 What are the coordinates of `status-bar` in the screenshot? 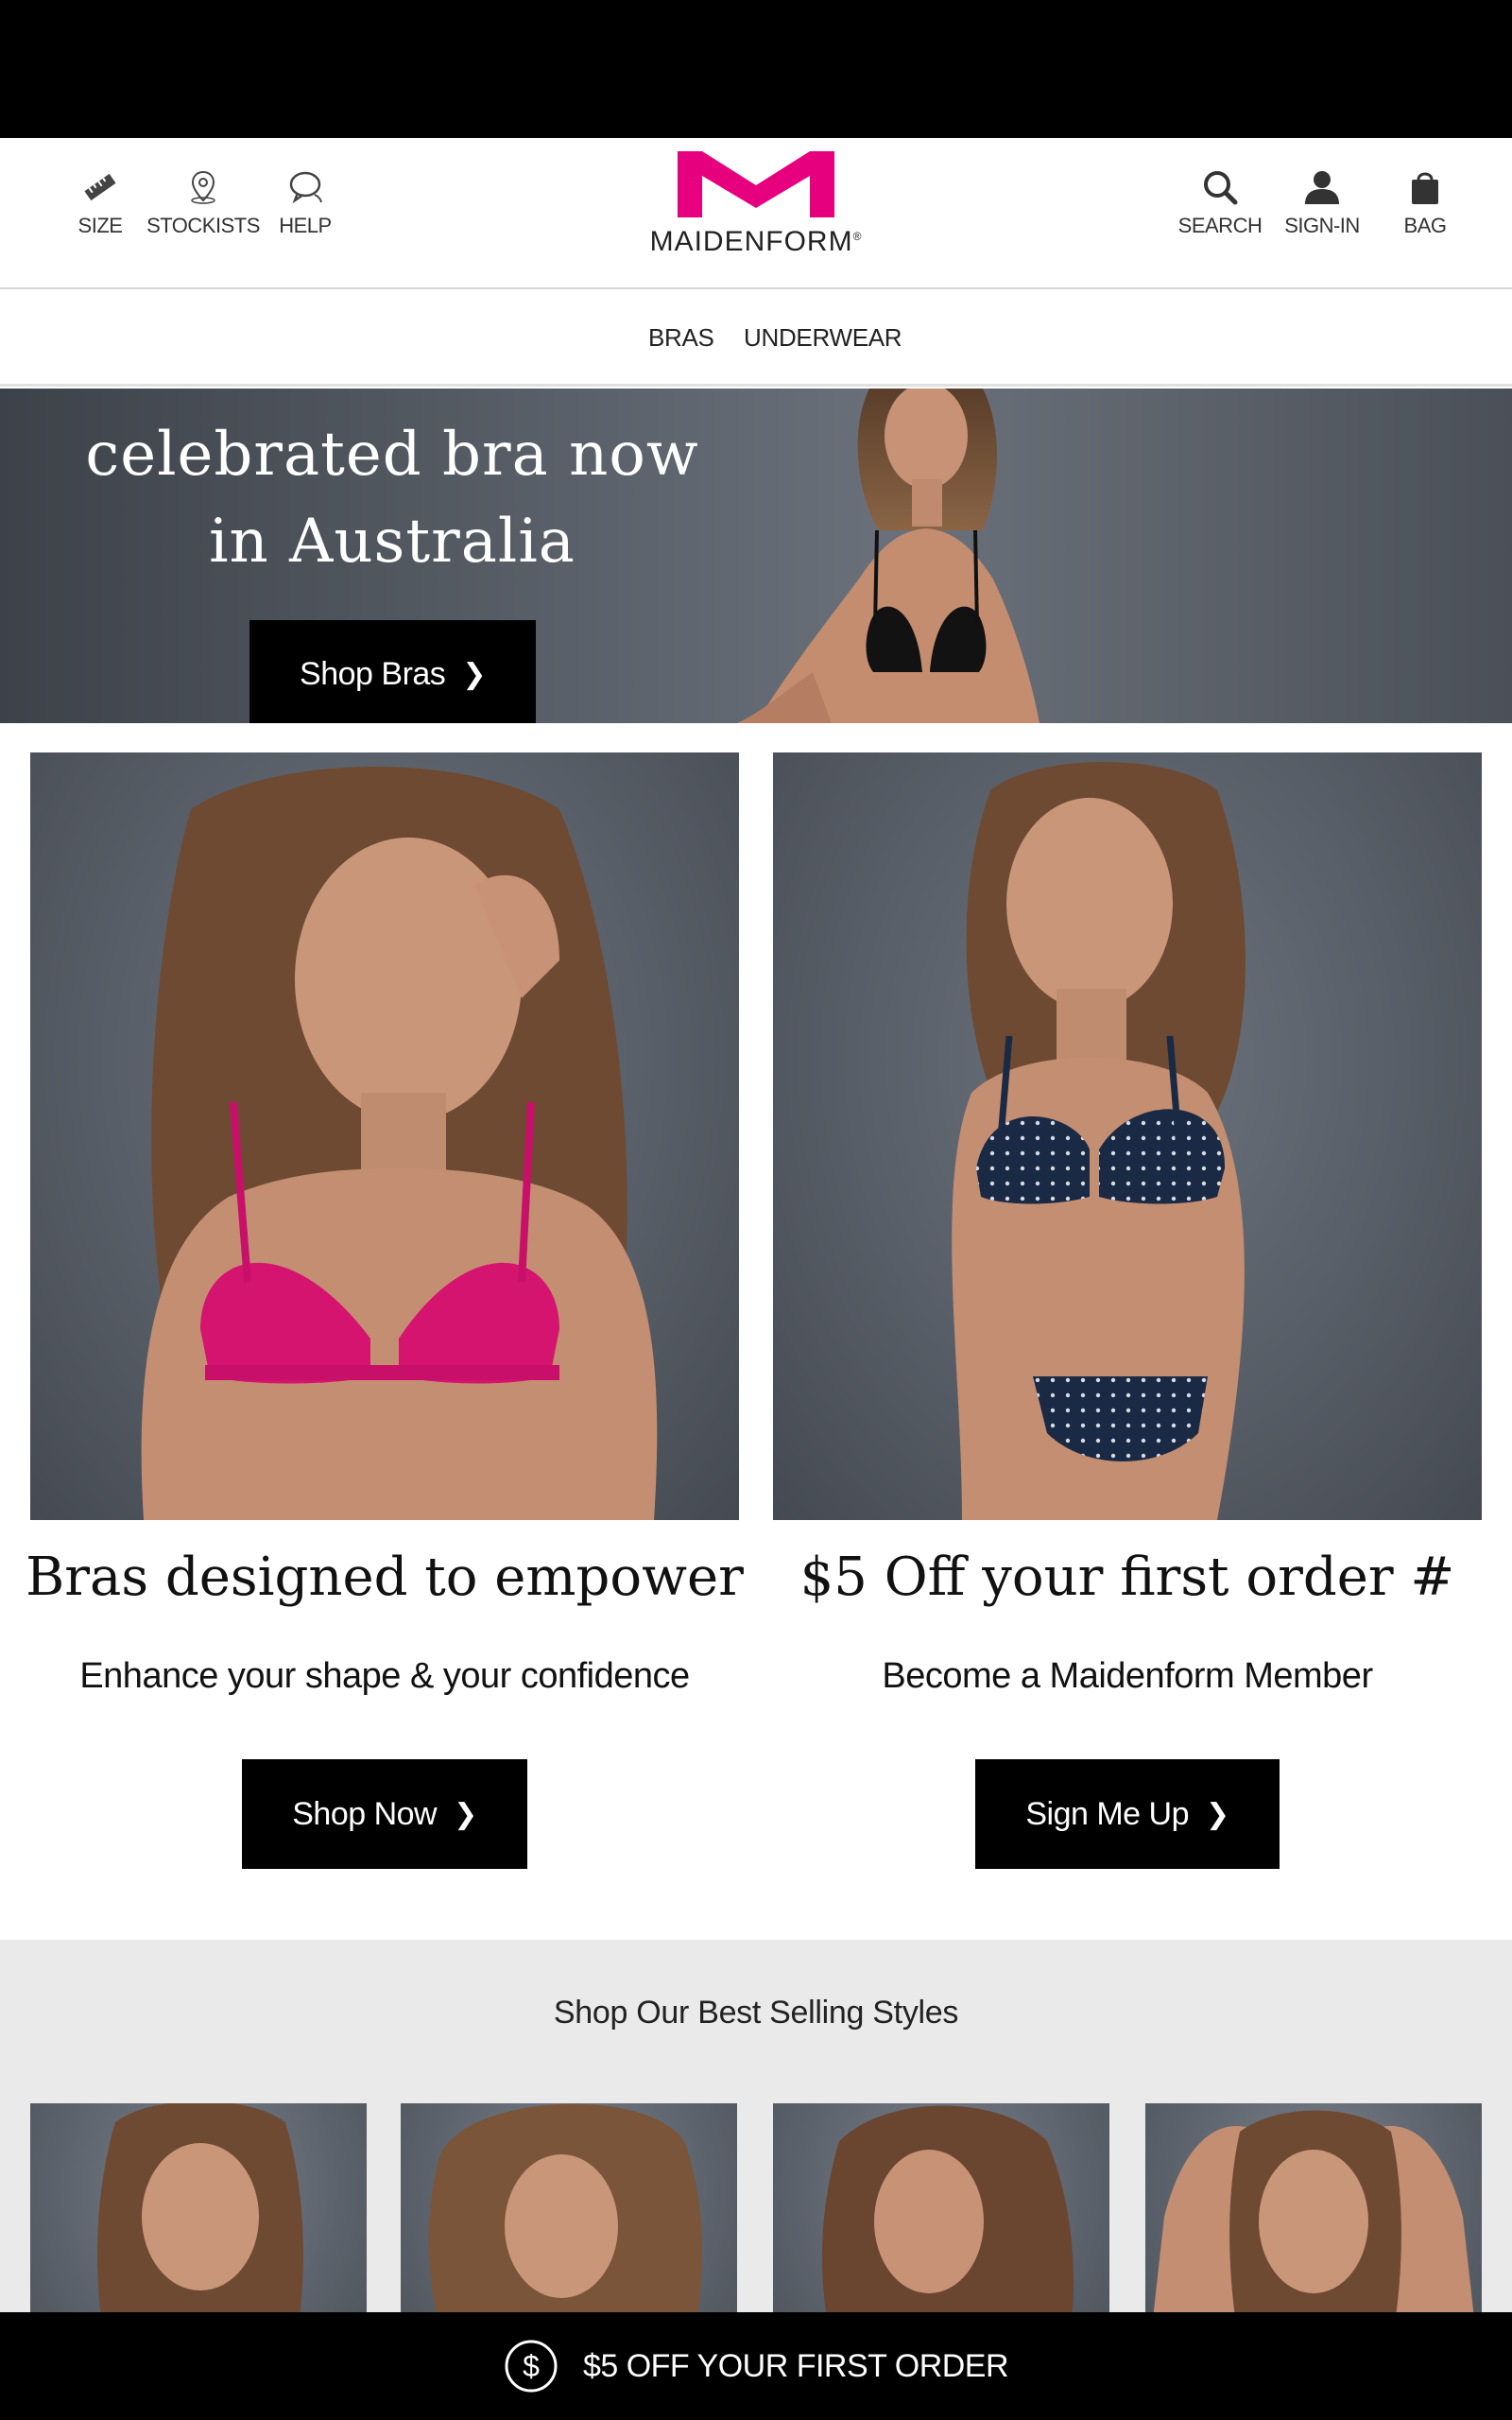 It's located at (756, 69).